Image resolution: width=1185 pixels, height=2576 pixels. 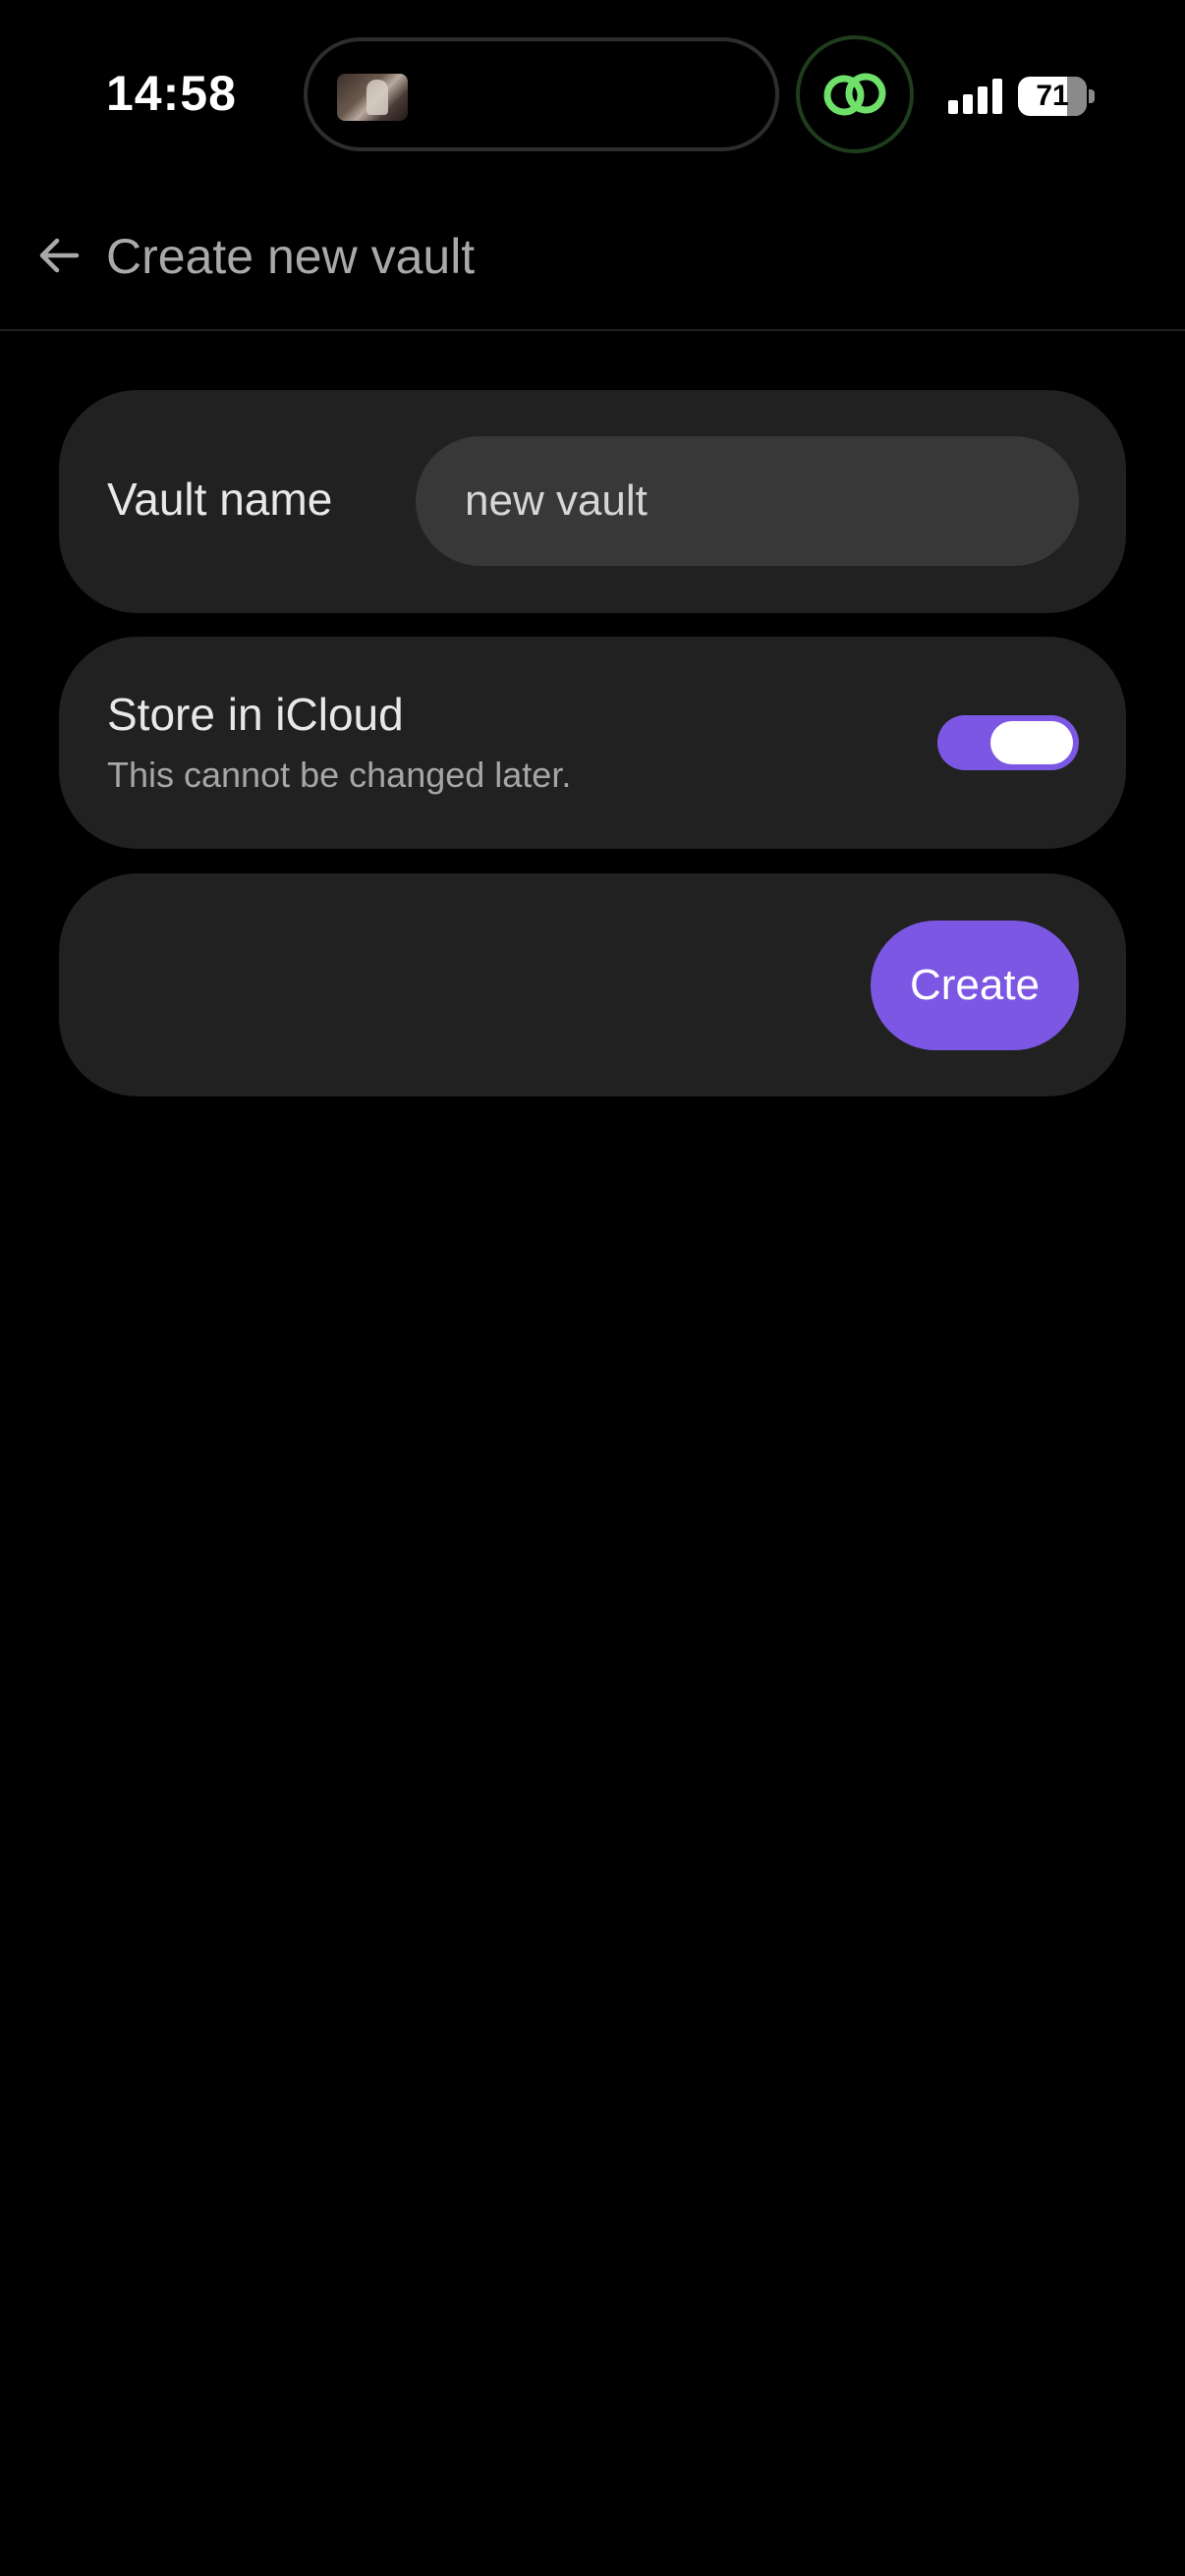 I want to click on create-card: Create, so click(x=592, y=984).